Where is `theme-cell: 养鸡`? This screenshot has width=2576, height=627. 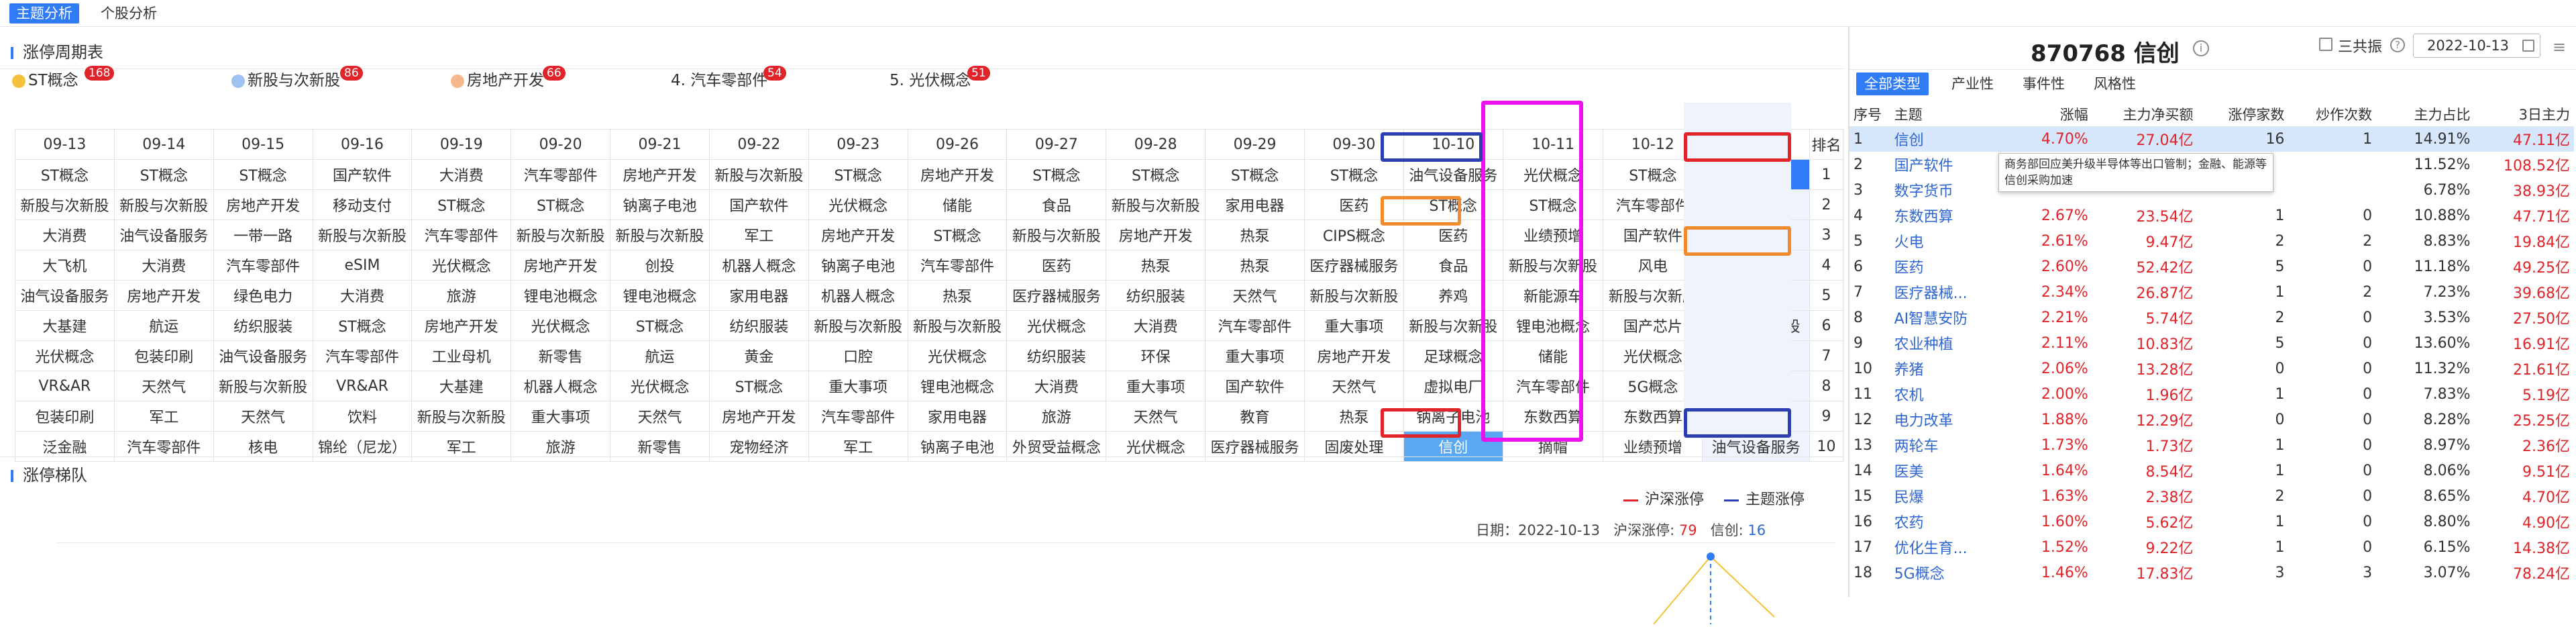
theme-cell: 养鸡 is located at coordinates (1453, 295).